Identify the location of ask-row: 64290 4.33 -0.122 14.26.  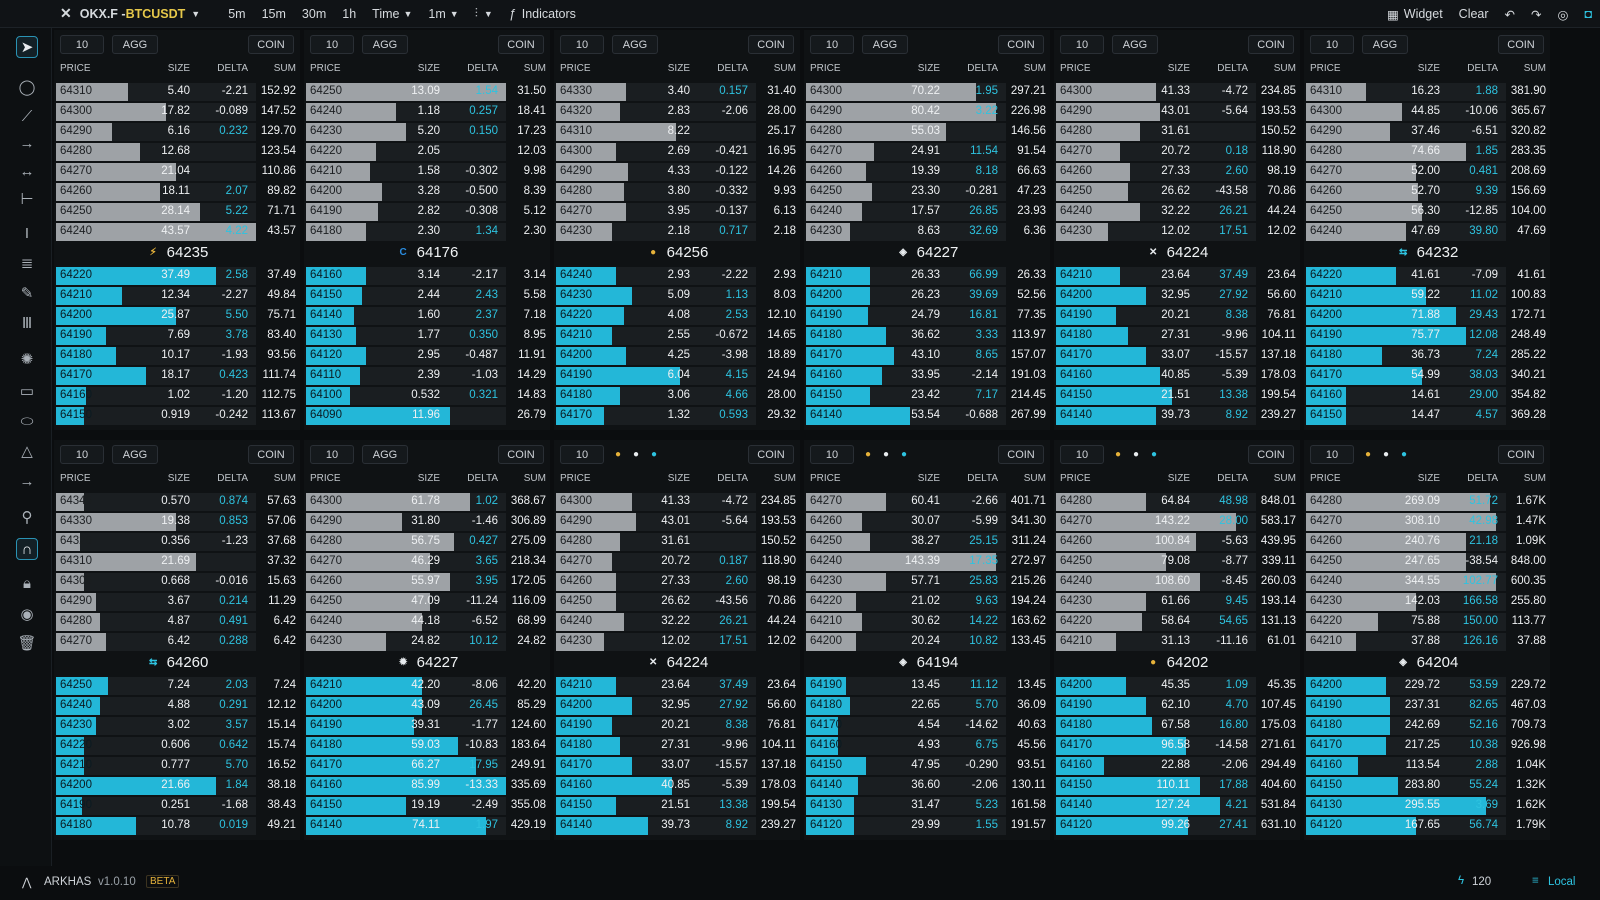
(677, 171).